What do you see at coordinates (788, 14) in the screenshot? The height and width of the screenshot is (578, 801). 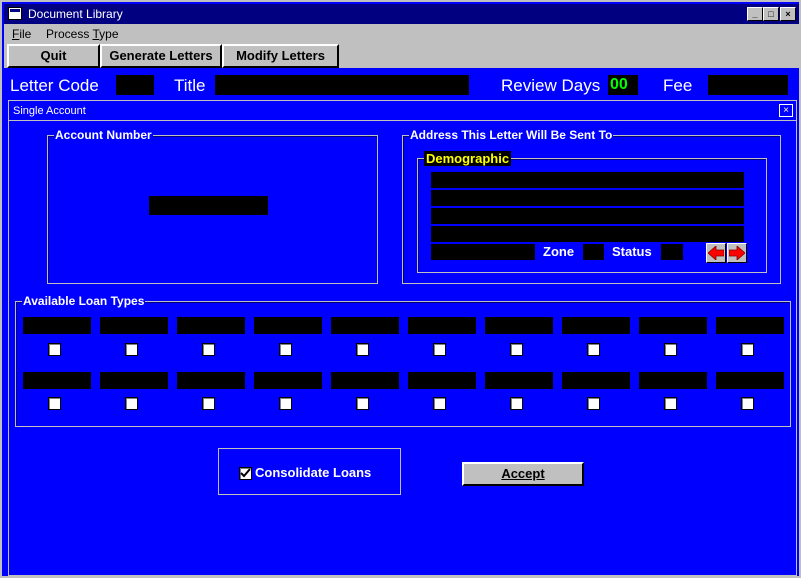 I see `close-button: ×` at bounding box center [788, 14].